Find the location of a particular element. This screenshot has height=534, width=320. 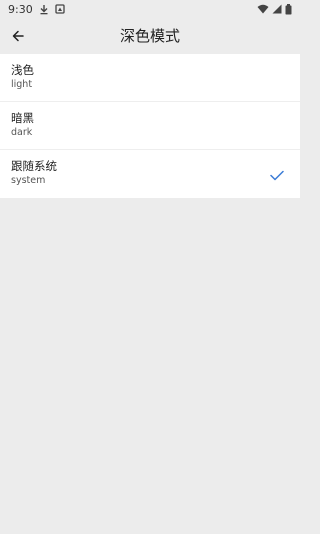

back-button is located at coordinates (18, 36).